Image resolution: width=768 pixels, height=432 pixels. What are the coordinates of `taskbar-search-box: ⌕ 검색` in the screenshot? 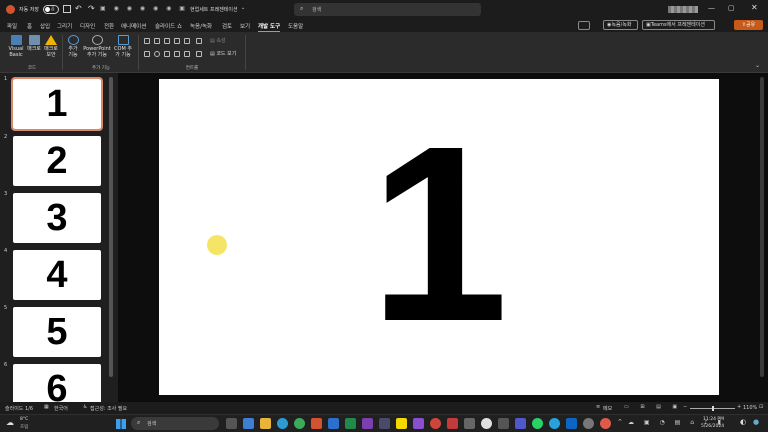 It's located at (175, 423).